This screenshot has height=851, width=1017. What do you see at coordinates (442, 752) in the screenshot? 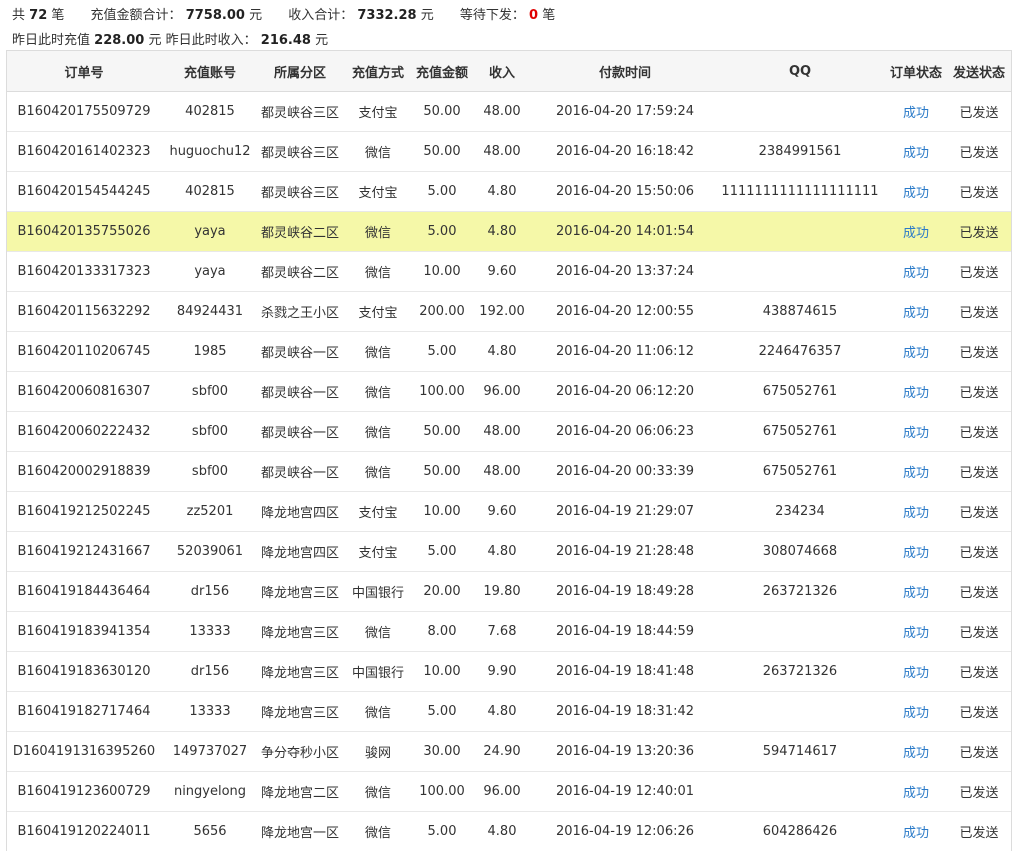
I see `amount-cell: 30.00` at bounding box center [442, 752].